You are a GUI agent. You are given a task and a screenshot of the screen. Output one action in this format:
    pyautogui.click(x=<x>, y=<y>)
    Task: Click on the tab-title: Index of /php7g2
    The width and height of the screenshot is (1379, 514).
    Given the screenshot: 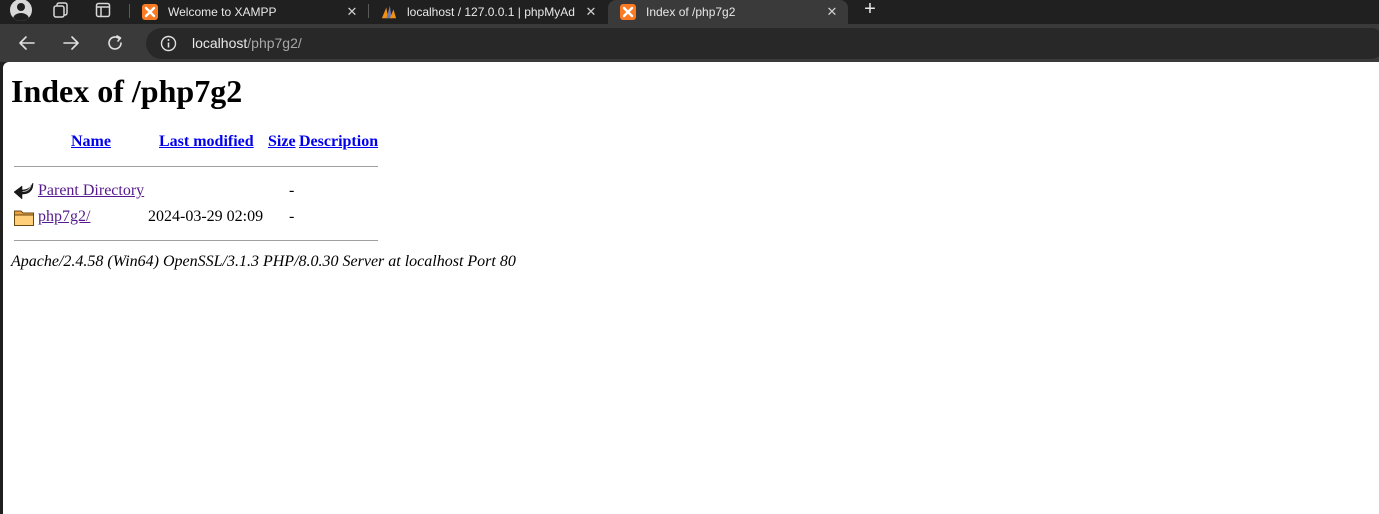 What is the action you would take?
    pyautogui.click(x=691, y=12)
    